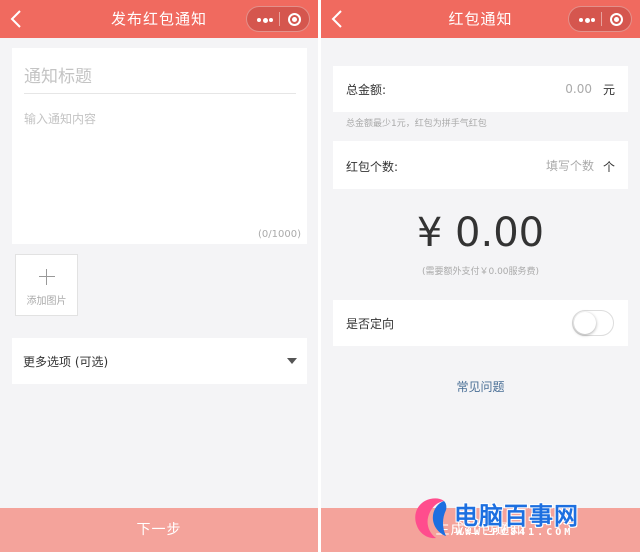 The height and width of the screenshot is (552, 640). I want to click on amount-hint: 总金额最少1元，红包为拼手气红包, so click(416, 124).